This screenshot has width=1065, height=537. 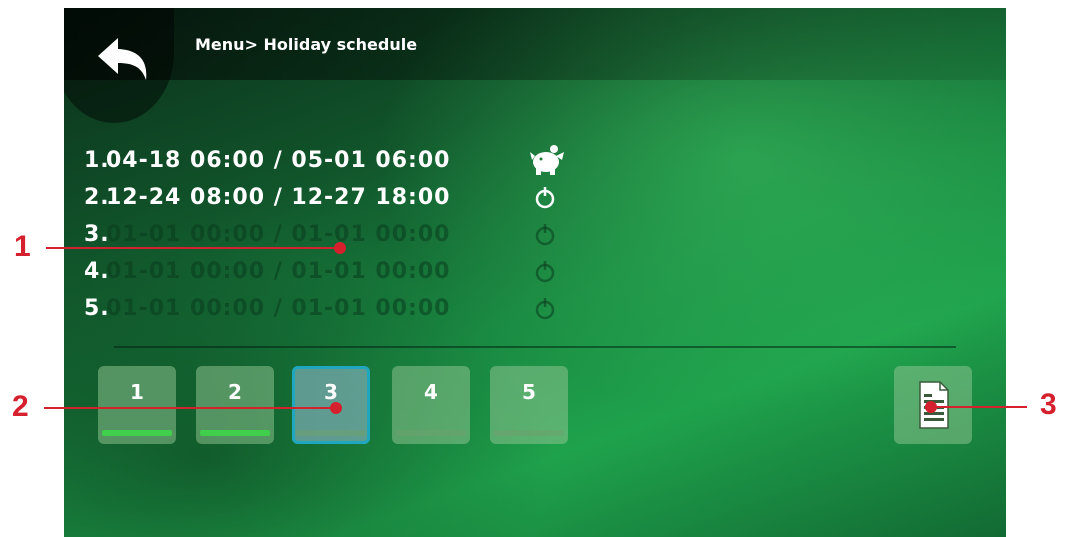 What do you see at coordinates (278, 160) in the screenshot?
I see `schedule-period: 04-18 06:00 / 05-01 06:00` at bounding box center [278, 160].